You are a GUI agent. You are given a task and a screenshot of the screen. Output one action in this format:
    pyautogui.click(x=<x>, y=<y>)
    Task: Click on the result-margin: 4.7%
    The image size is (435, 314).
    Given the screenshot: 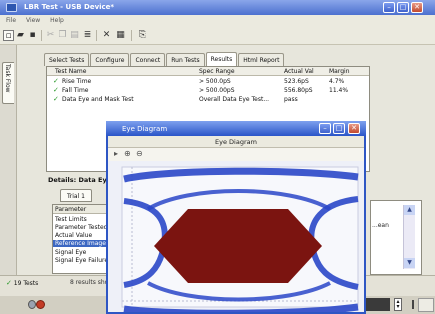 What is the action you would take?
    pyautogui.click(x=337, y=81)
    